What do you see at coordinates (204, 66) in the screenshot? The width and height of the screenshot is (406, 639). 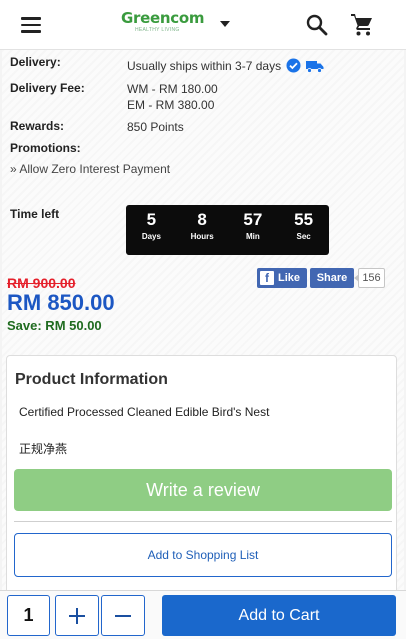 I see `delivery-text: Usually ships within 3-7 days` at bounding box center [204, 66].